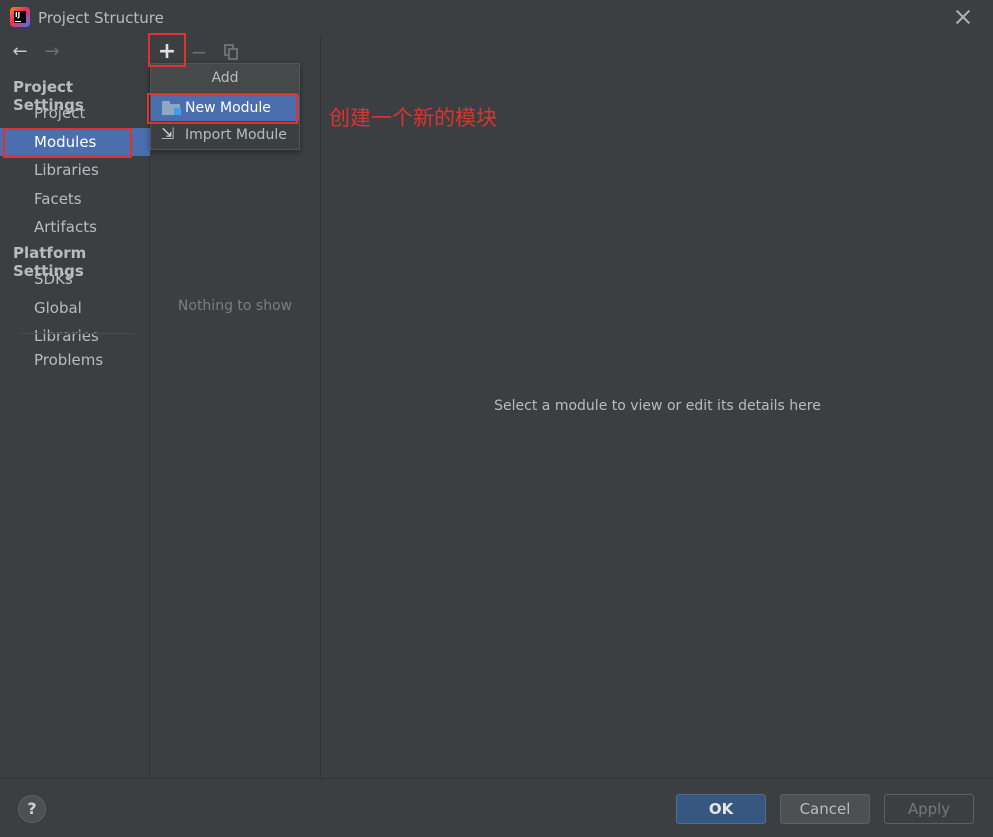 This screenshot has height=837, width=993. What do you see at coordinates (496, 18) in the screenshot?
I see `title-bar: IJ Project Structure` at bounding box center [496, 18].